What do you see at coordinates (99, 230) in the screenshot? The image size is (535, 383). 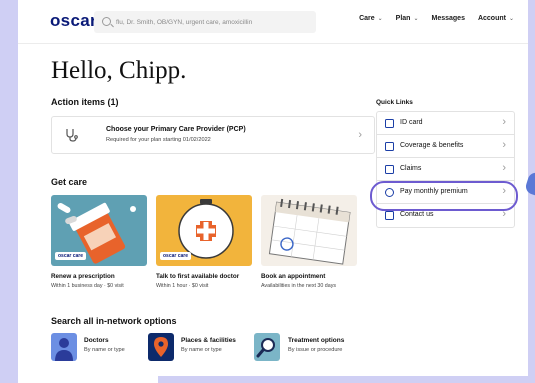 I see `tile-renew-prescription: oscar care` at bounding box center [99, 230].